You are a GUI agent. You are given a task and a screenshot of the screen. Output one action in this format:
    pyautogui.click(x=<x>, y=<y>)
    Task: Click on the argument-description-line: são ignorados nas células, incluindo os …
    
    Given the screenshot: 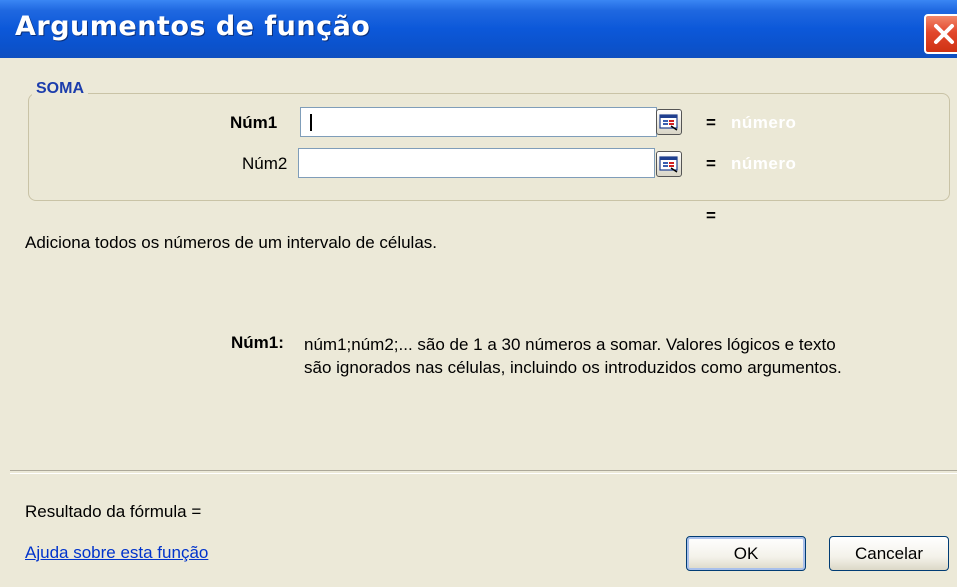 What is the action you would take?
    pyautogui.click(x=573, y=367)
    